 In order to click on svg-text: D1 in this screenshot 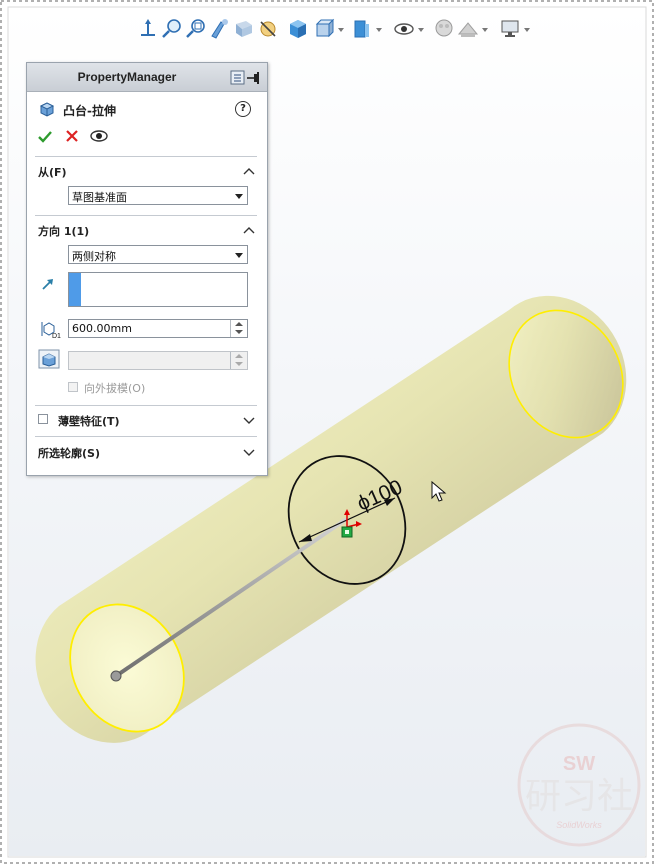, I will do `click(56, 336)`.